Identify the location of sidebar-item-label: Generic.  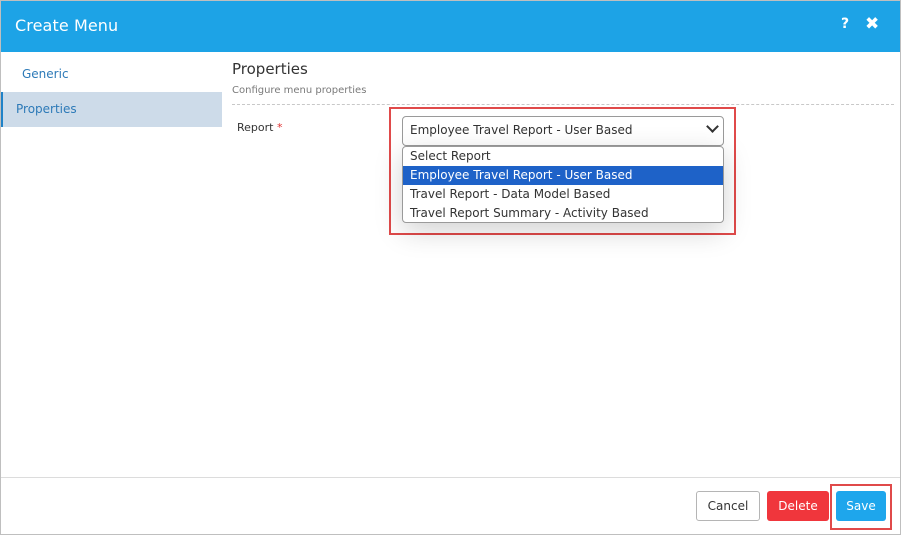
(45, 74).